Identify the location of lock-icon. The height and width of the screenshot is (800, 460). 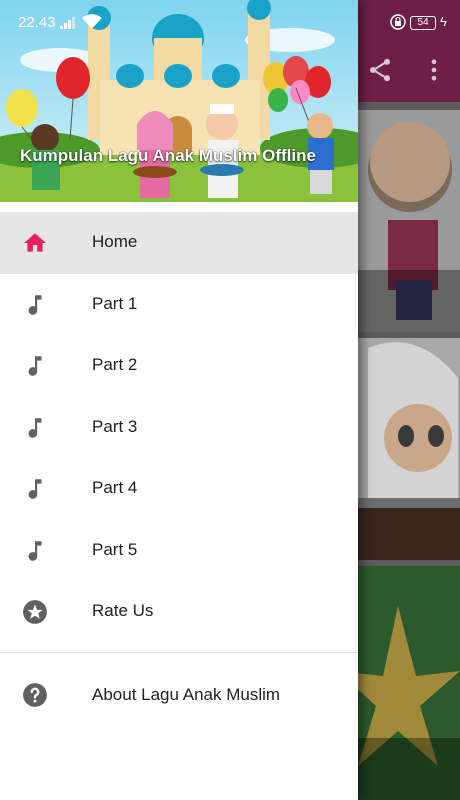
(398, 24).